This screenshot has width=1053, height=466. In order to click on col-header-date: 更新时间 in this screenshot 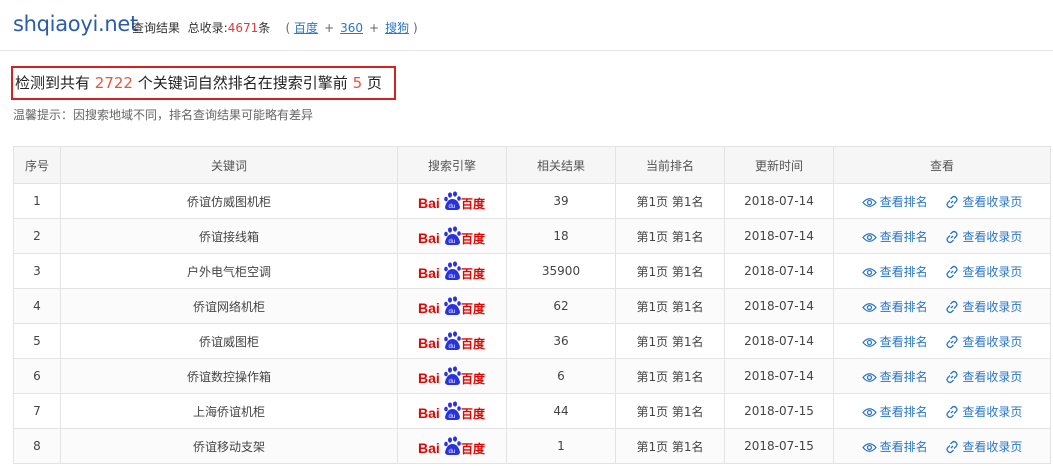, I will do `click(779, 165)`.